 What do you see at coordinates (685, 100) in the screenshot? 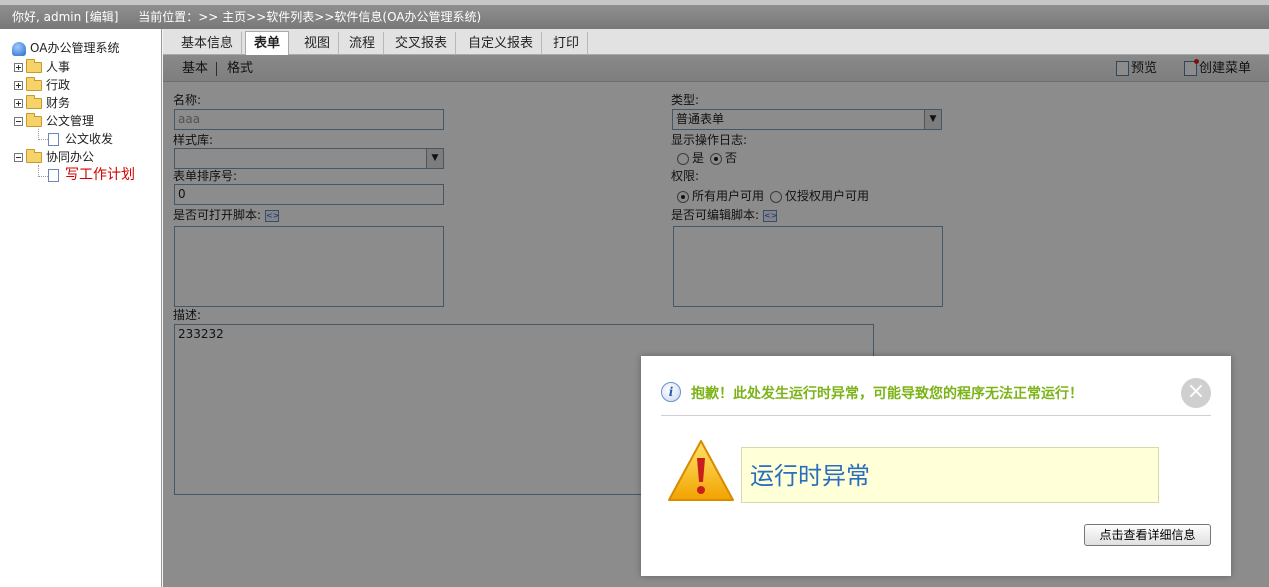
I see `type-label: 类型:` at bounding box center [685, 100].